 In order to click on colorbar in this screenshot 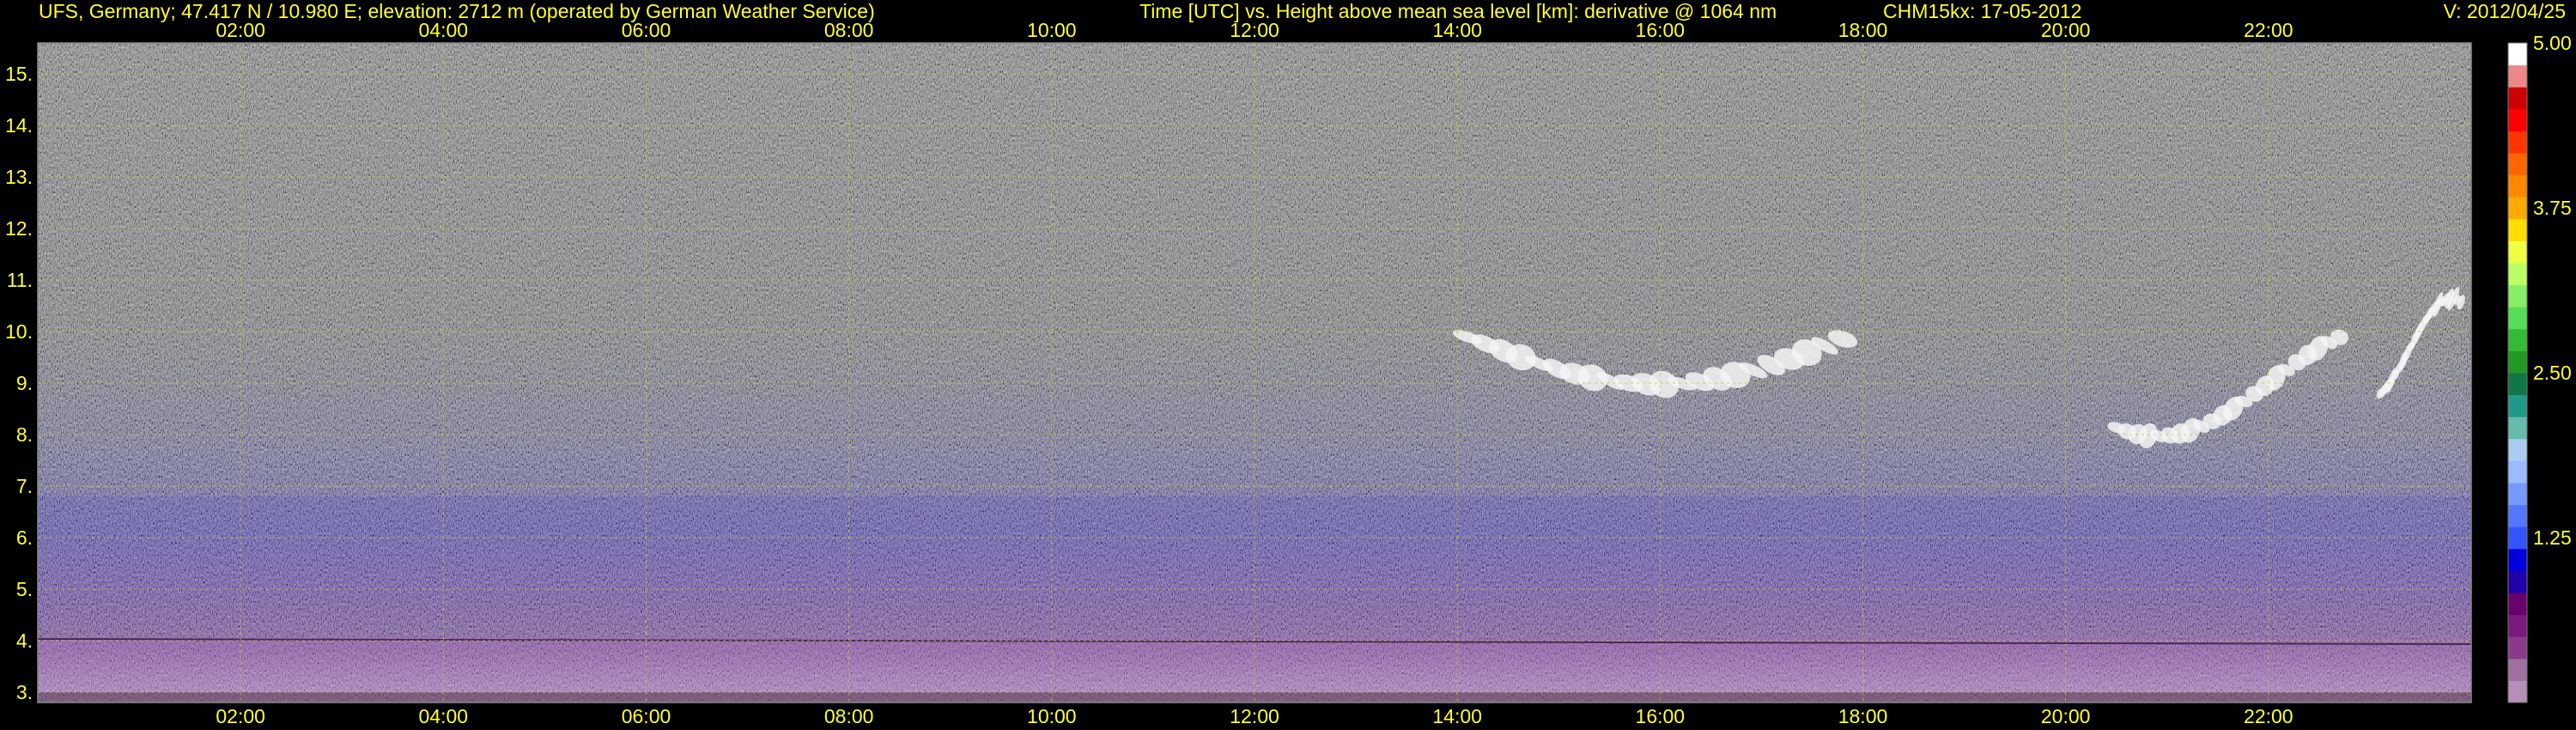, I will do `click(2517, 372)`.